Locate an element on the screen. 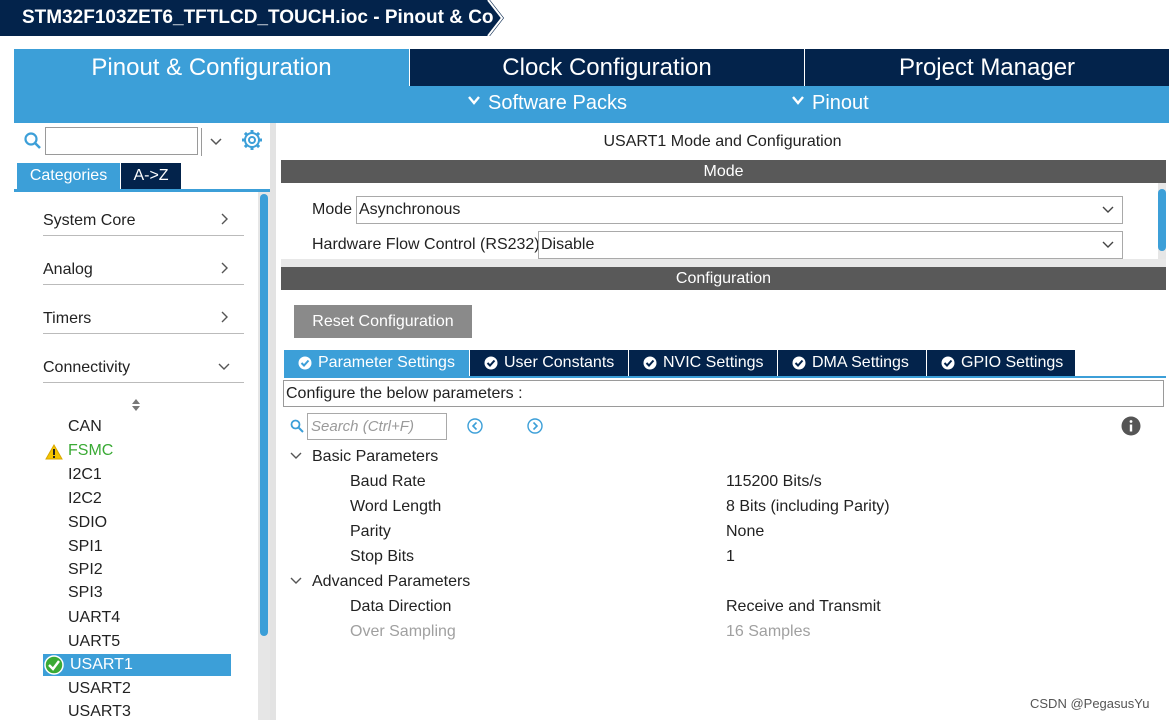  mode-scrollbar-thumb is located at coordinates (1162, 220).